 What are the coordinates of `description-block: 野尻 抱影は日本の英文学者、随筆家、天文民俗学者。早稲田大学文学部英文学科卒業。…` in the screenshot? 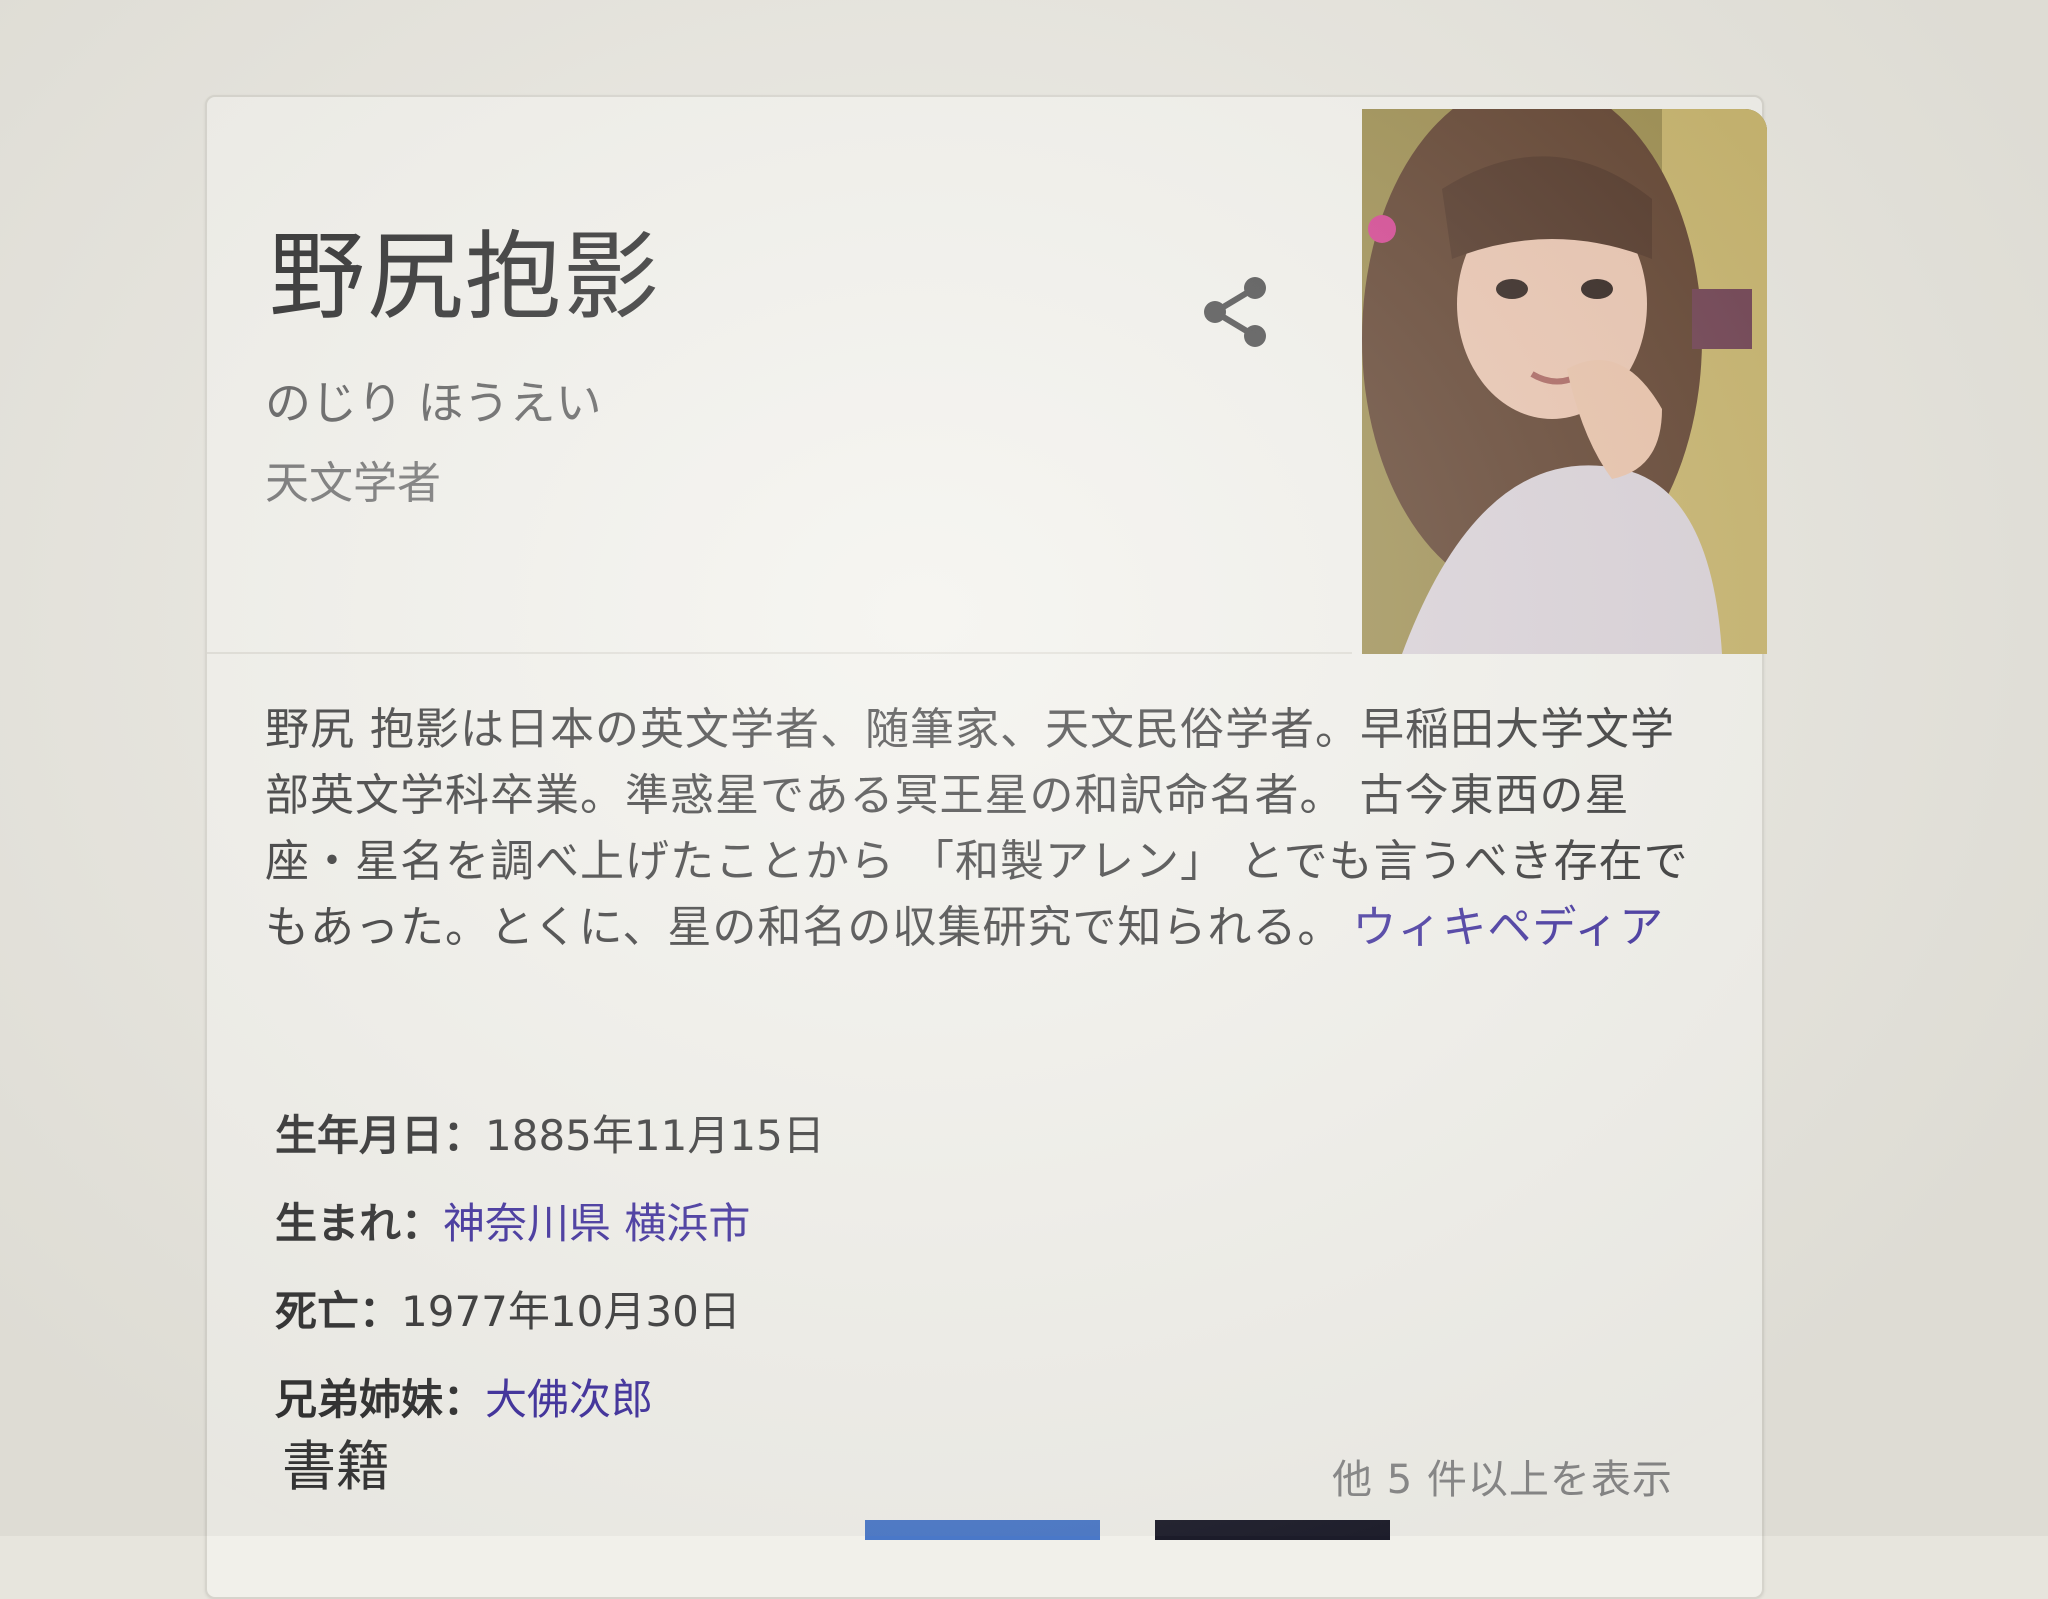 It's located at (980, 829).